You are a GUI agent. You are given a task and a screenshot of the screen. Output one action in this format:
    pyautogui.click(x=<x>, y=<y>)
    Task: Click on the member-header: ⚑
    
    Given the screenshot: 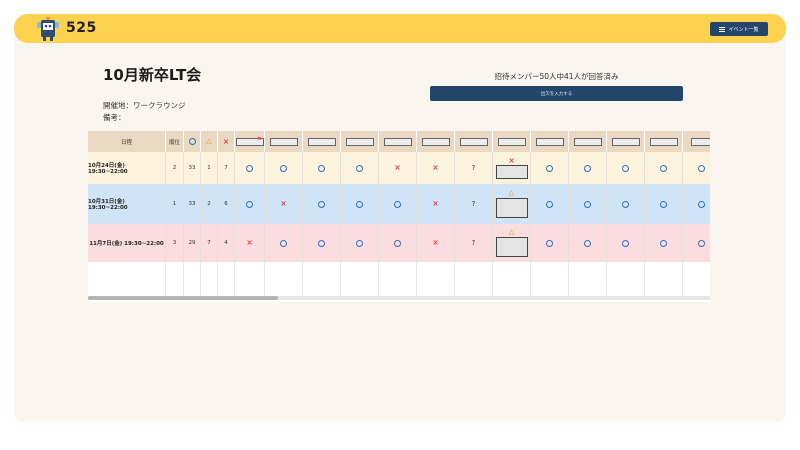 What is the action you would take?
    pyautogui.click(x=250, y=141)
    